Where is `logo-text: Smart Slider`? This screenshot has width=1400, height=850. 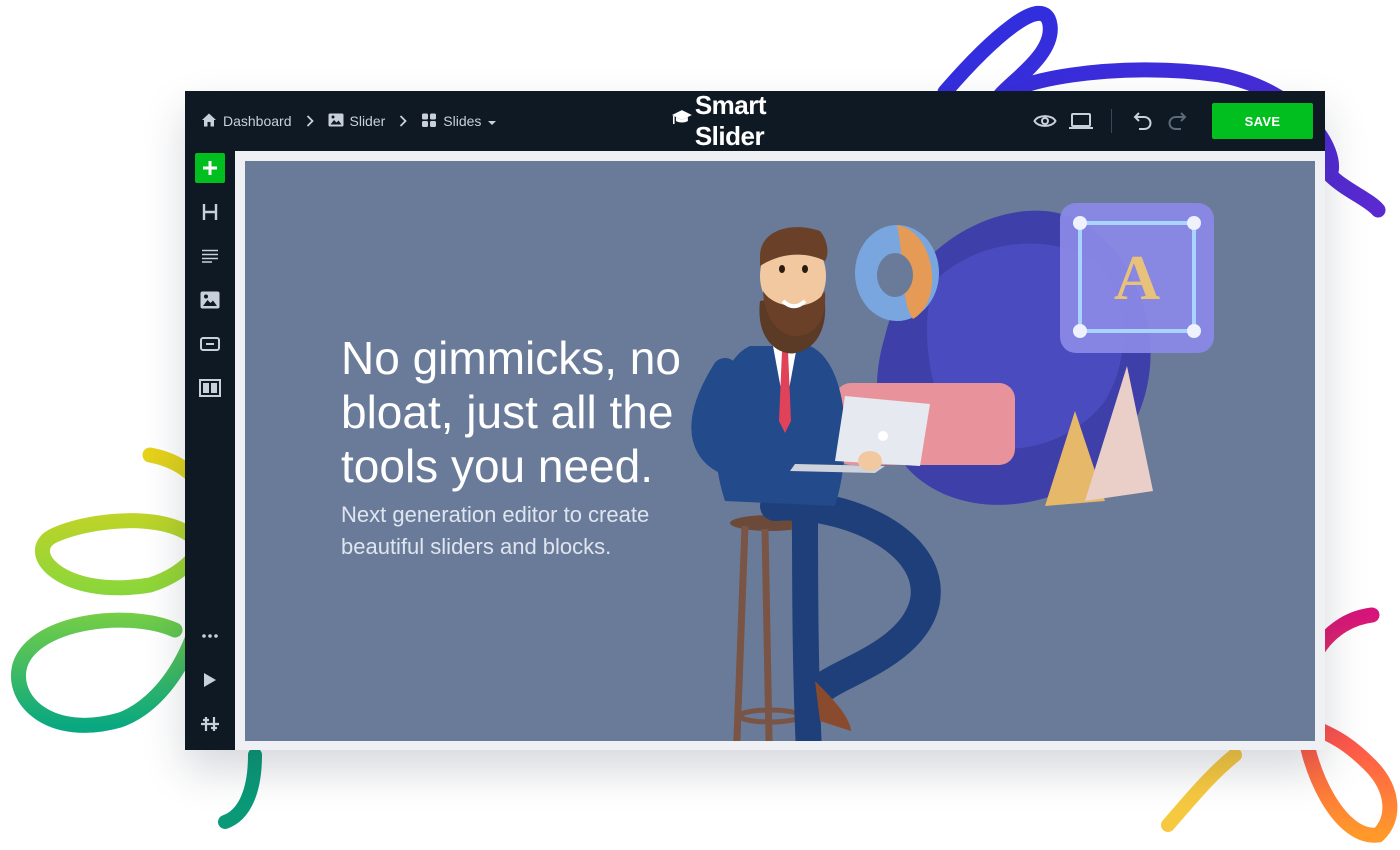
logo-text: Smart Slider is located at coordinates (730, 120).